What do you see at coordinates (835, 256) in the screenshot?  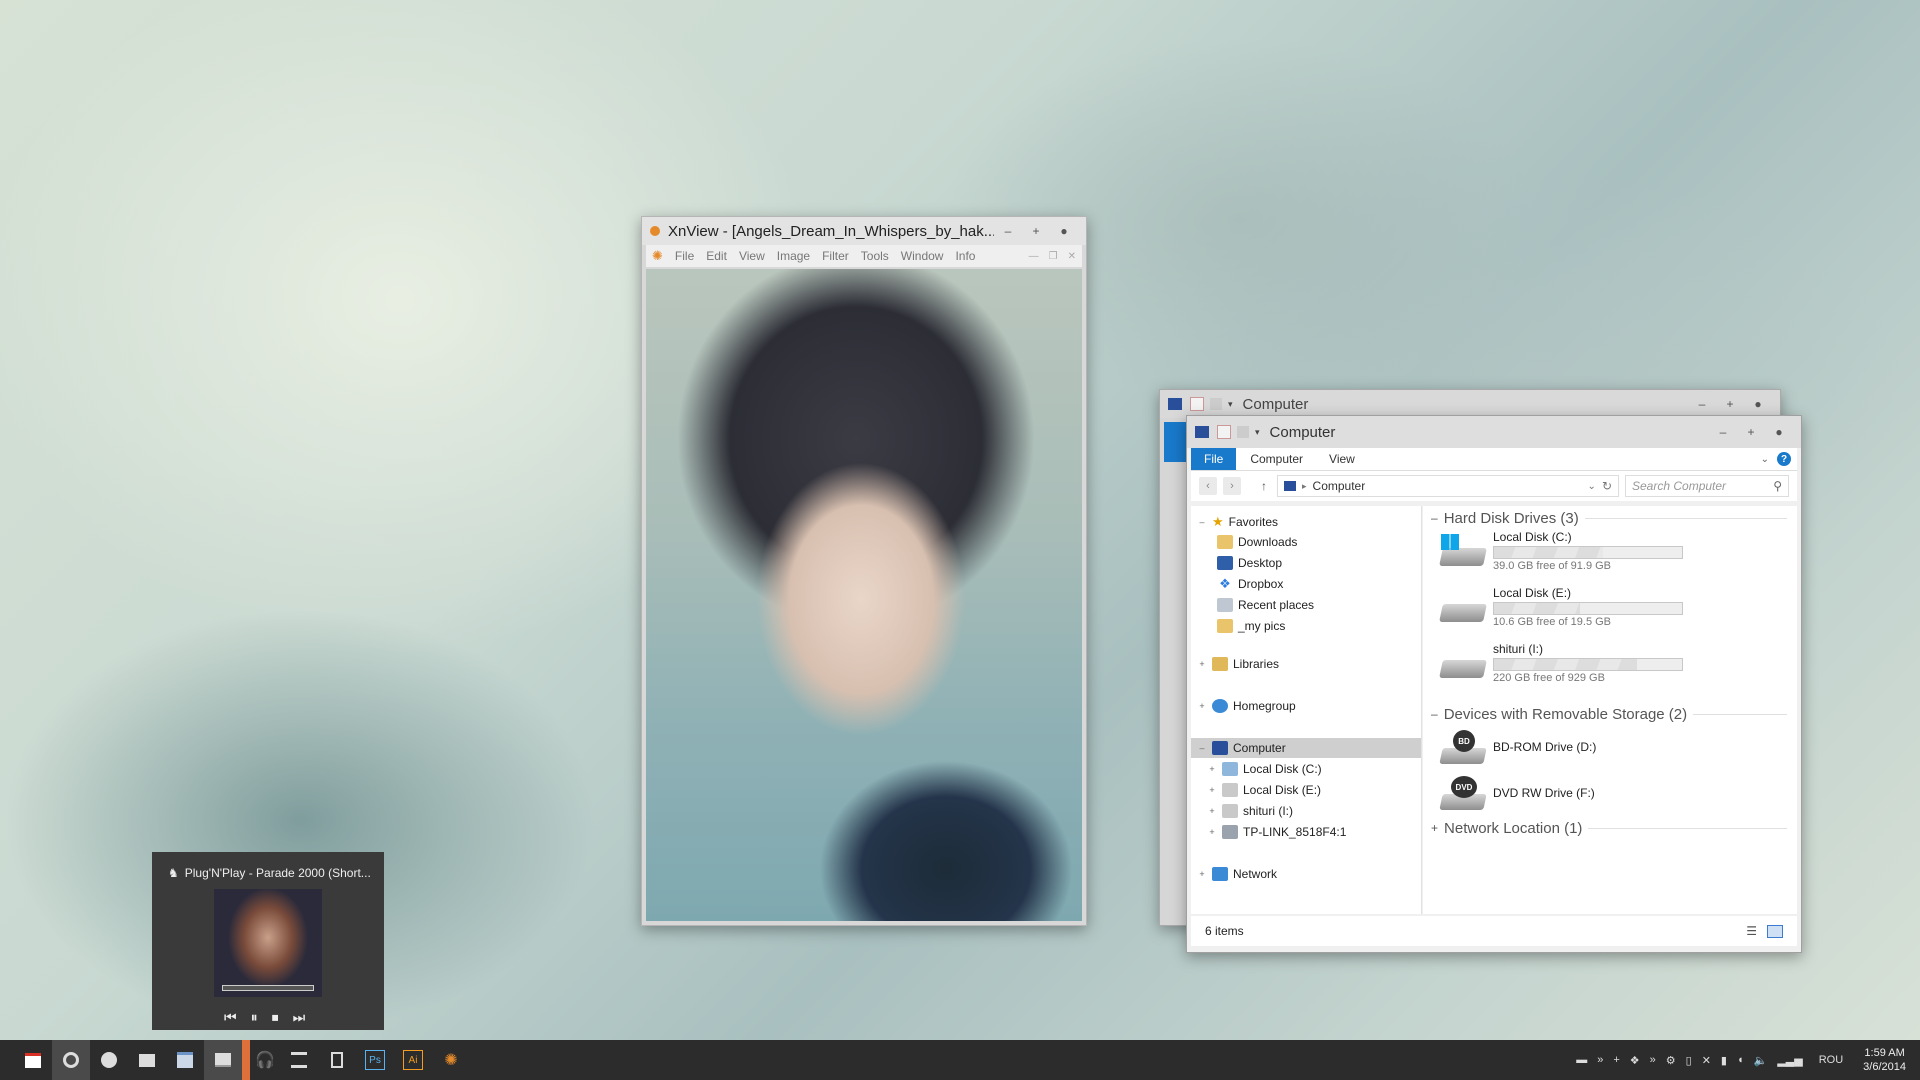 I see `menu-filter: Filter` at bounding box center [835, 256].